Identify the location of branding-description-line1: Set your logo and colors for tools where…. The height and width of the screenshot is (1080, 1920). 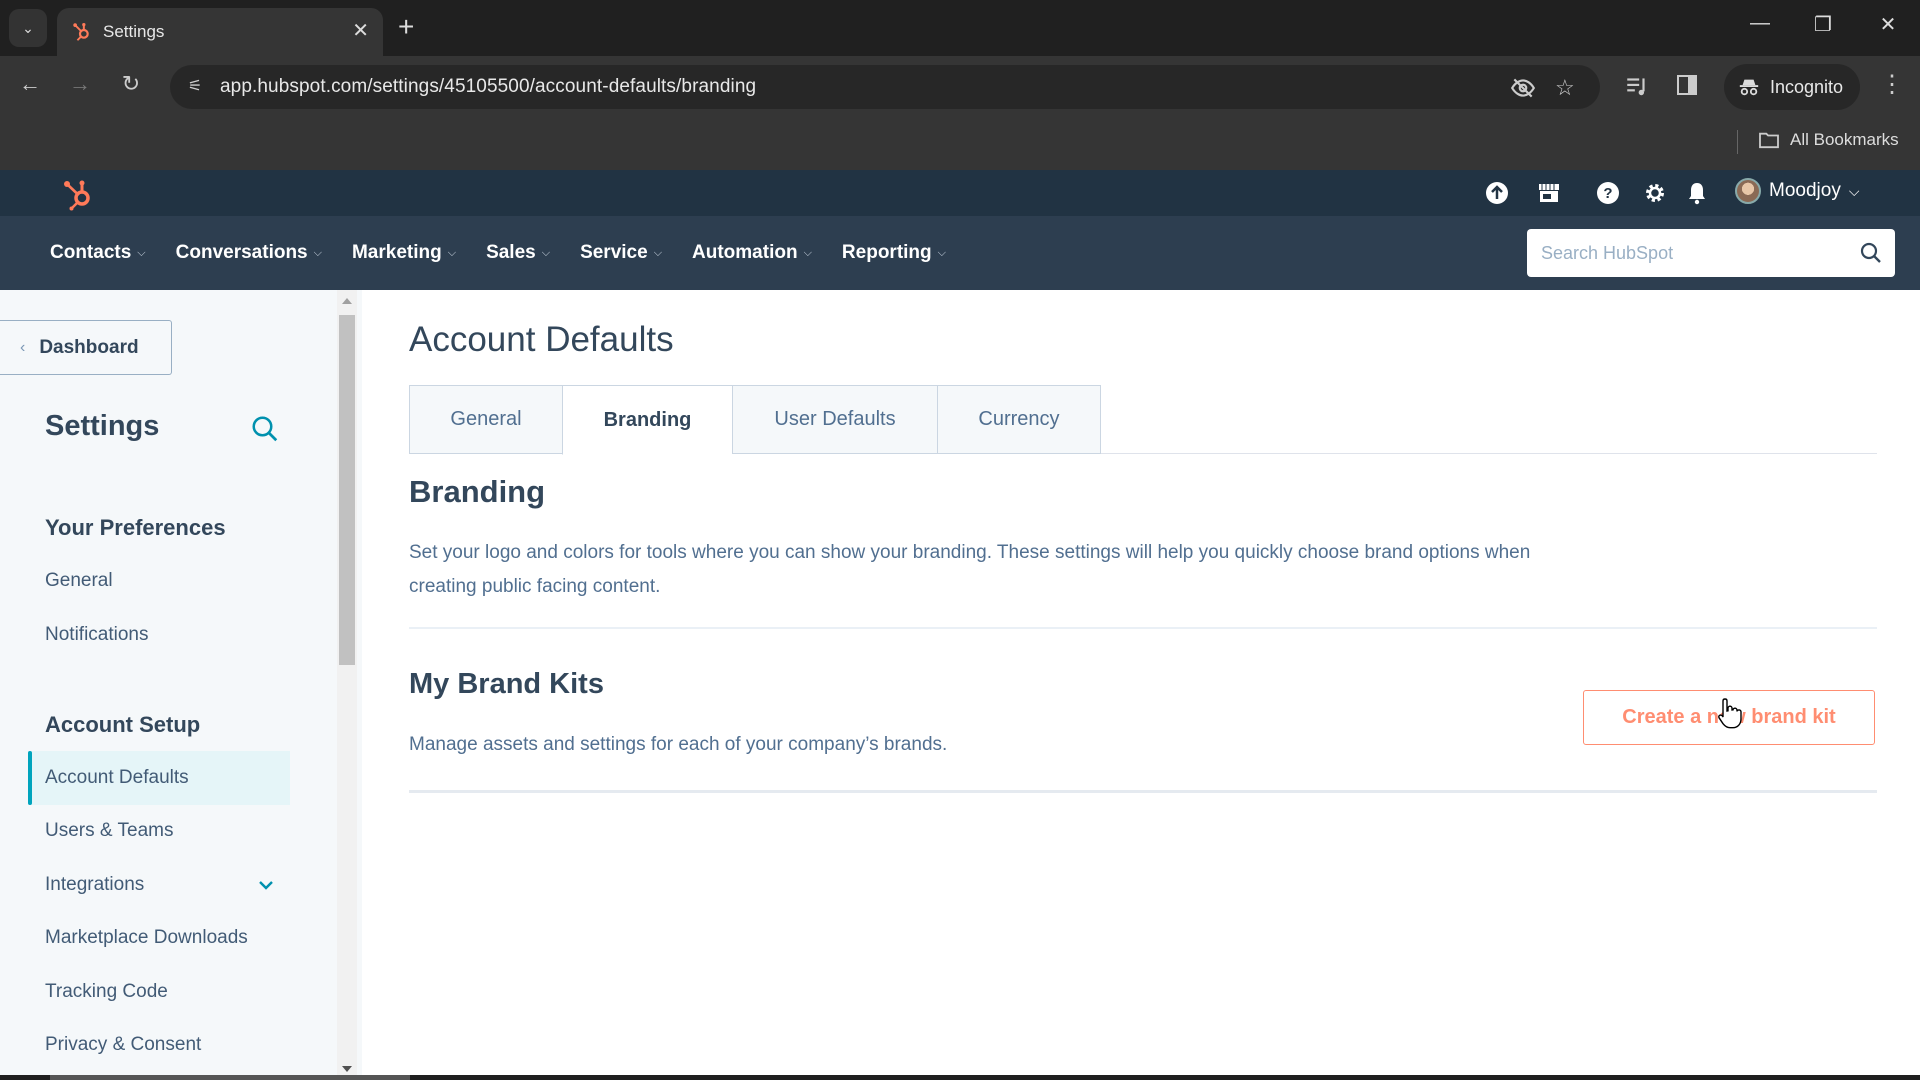
(970, 552).